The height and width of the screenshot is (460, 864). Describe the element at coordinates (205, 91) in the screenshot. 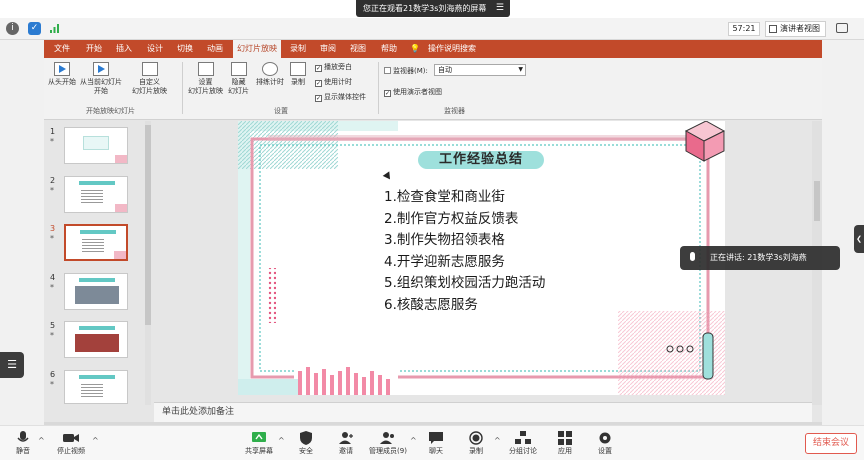

I see `setup-label-2: 幻灯片放映` at that location.